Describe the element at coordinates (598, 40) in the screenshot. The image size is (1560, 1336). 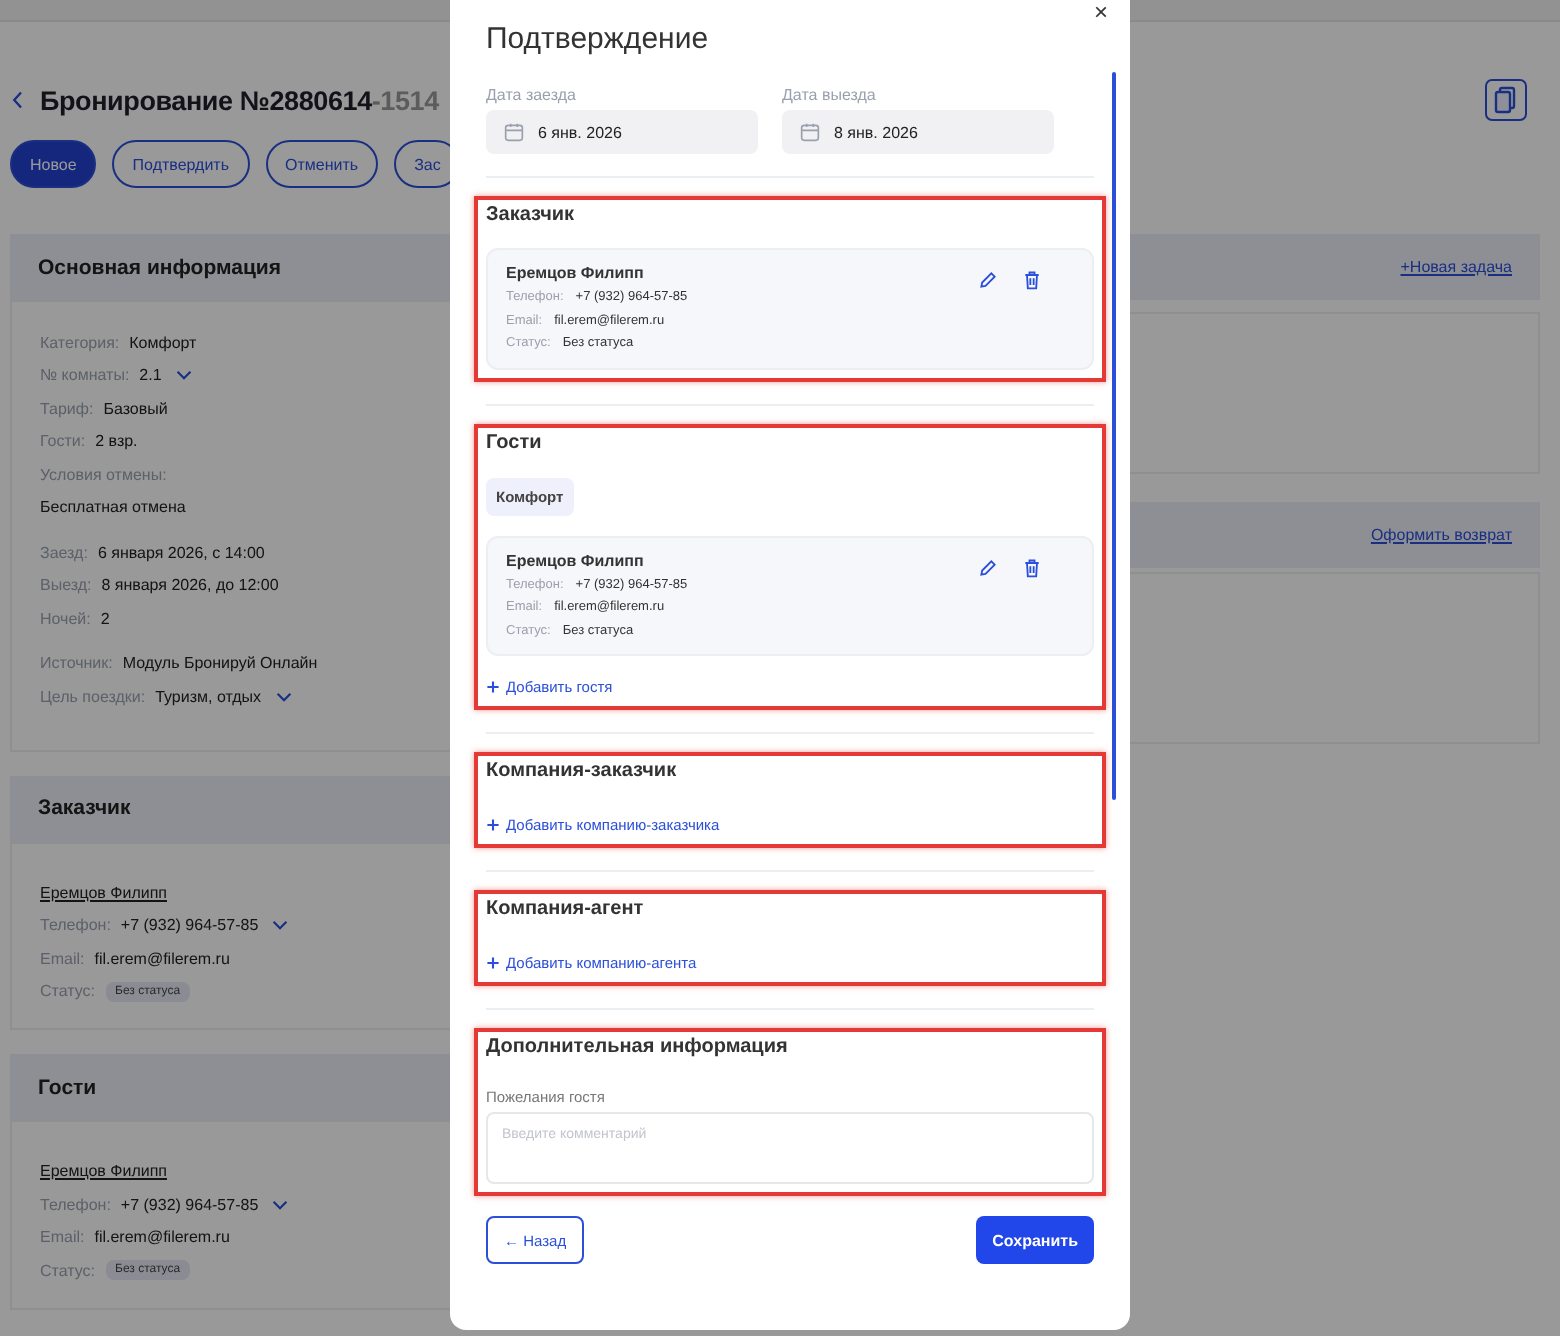
I see `dialog-title: Подтверждение` at that location.